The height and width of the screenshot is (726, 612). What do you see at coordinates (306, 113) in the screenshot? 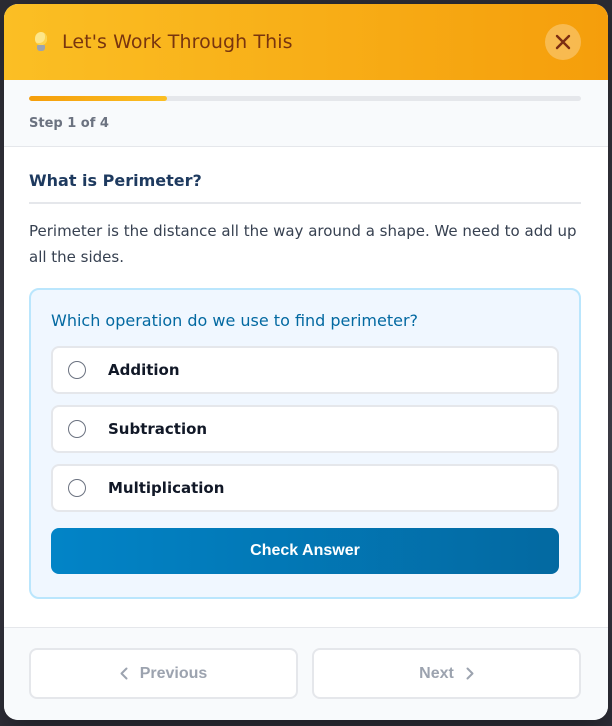
I see `progress-section: Step 1 of 4` at bounding box center [306, 113].